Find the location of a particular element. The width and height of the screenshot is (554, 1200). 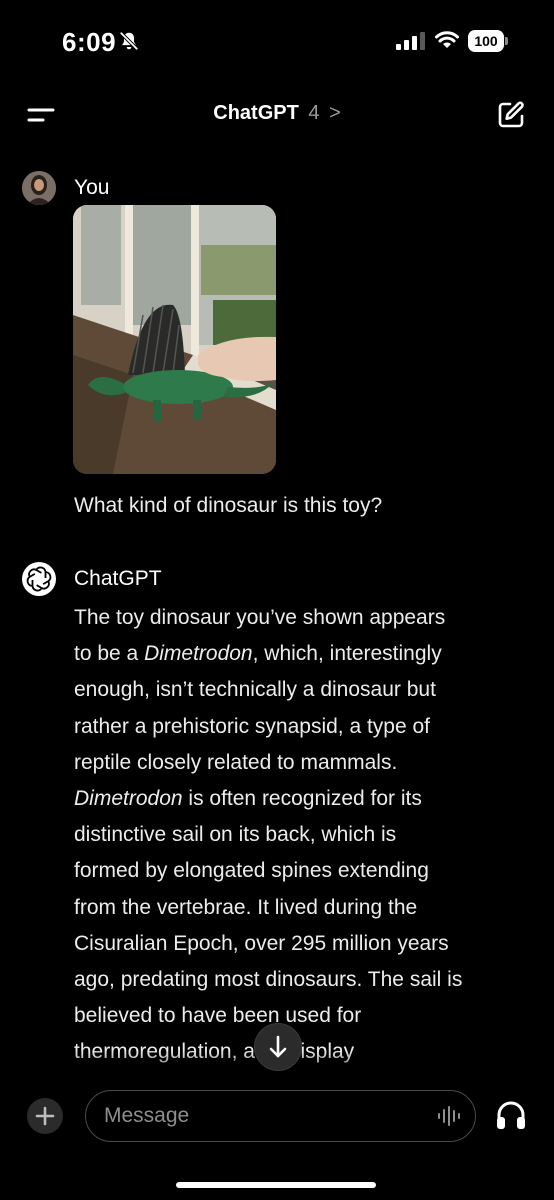

assistant-message-line: from the vertebrae. It lived during the is located at coordinates (246, 907).